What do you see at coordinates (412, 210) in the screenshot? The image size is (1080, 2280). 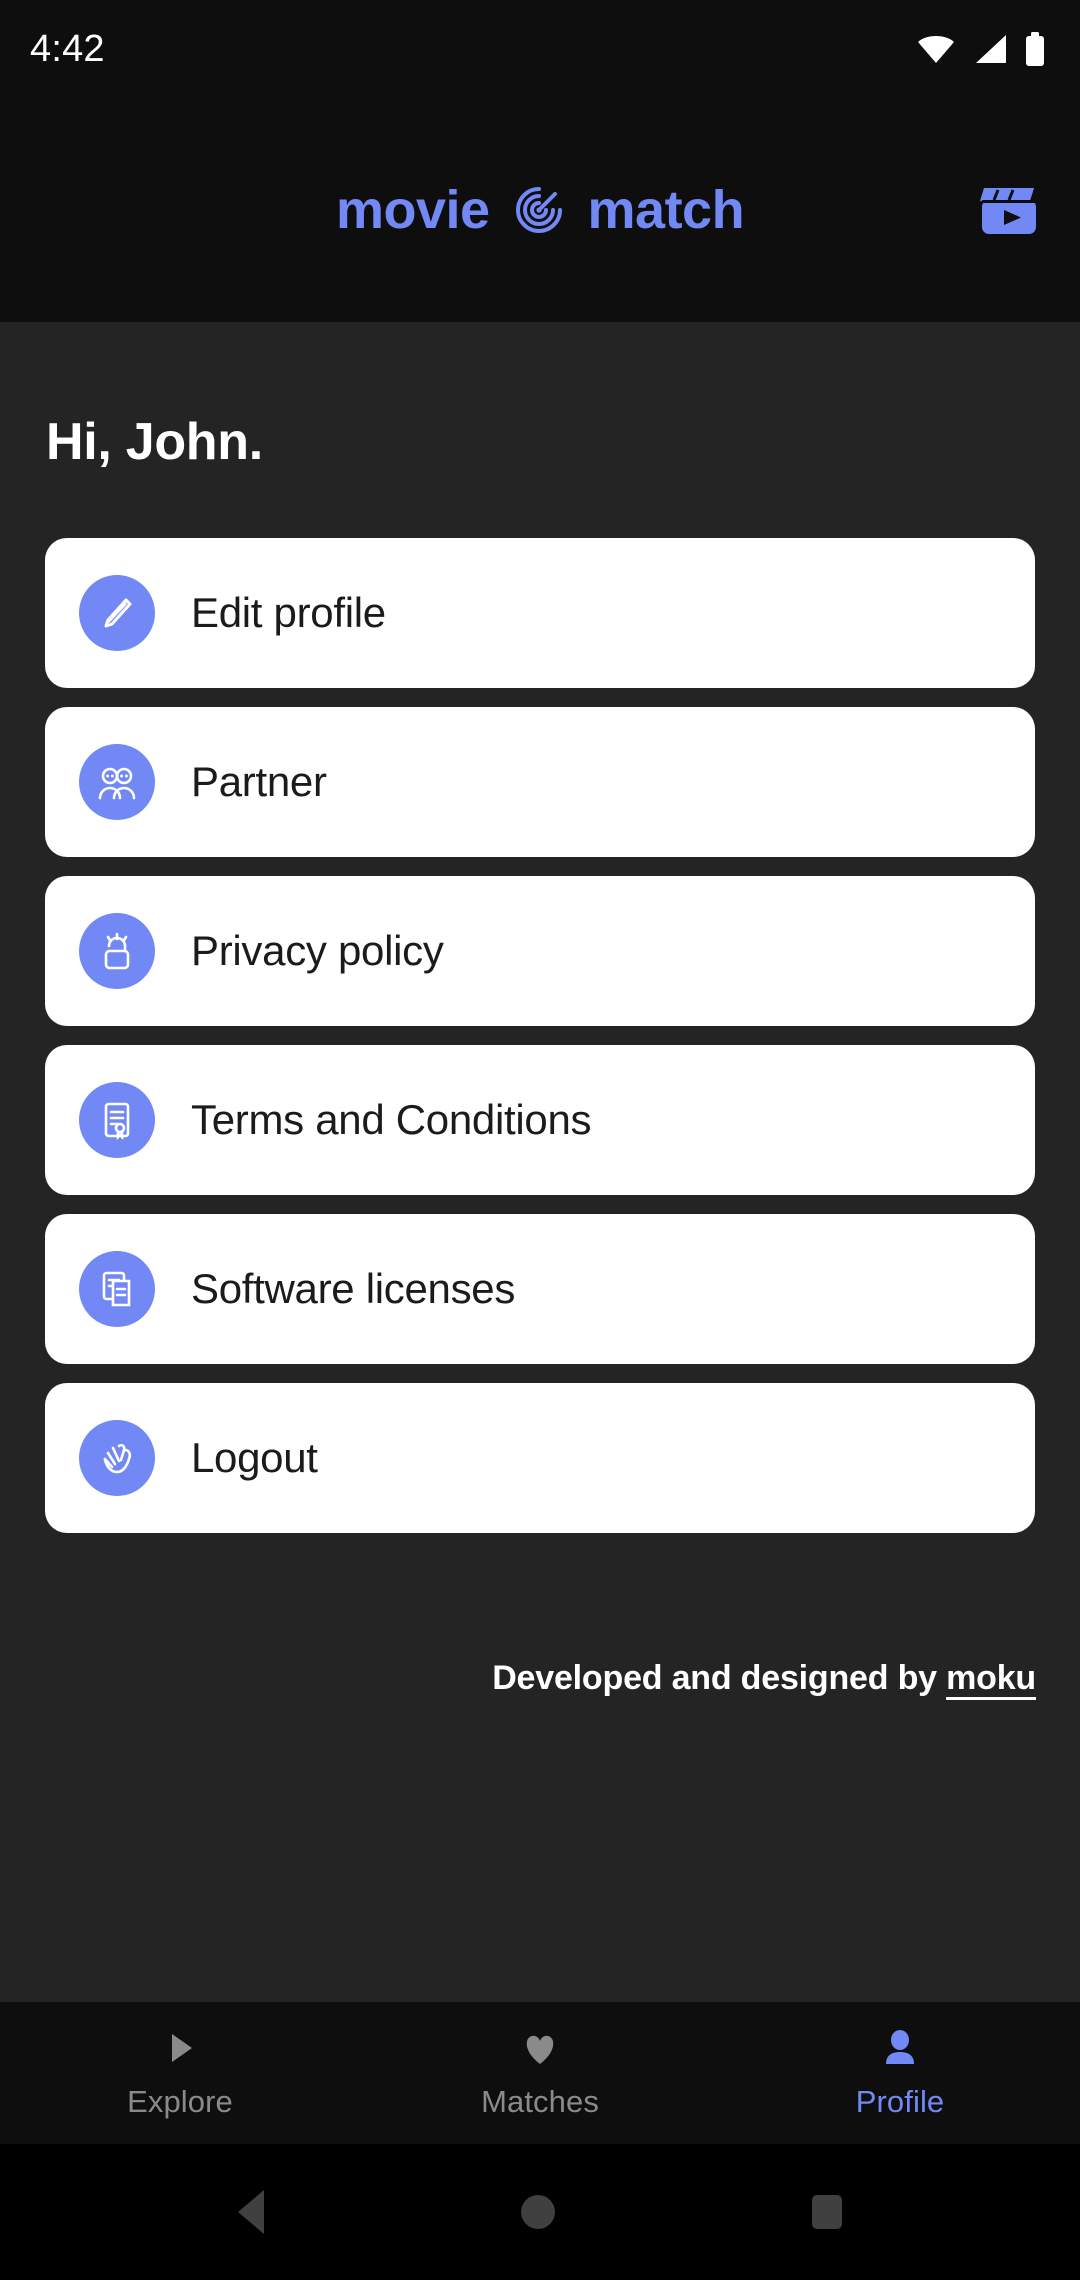 I see `brand-word-left: movie` at bounding box center [412, 210].